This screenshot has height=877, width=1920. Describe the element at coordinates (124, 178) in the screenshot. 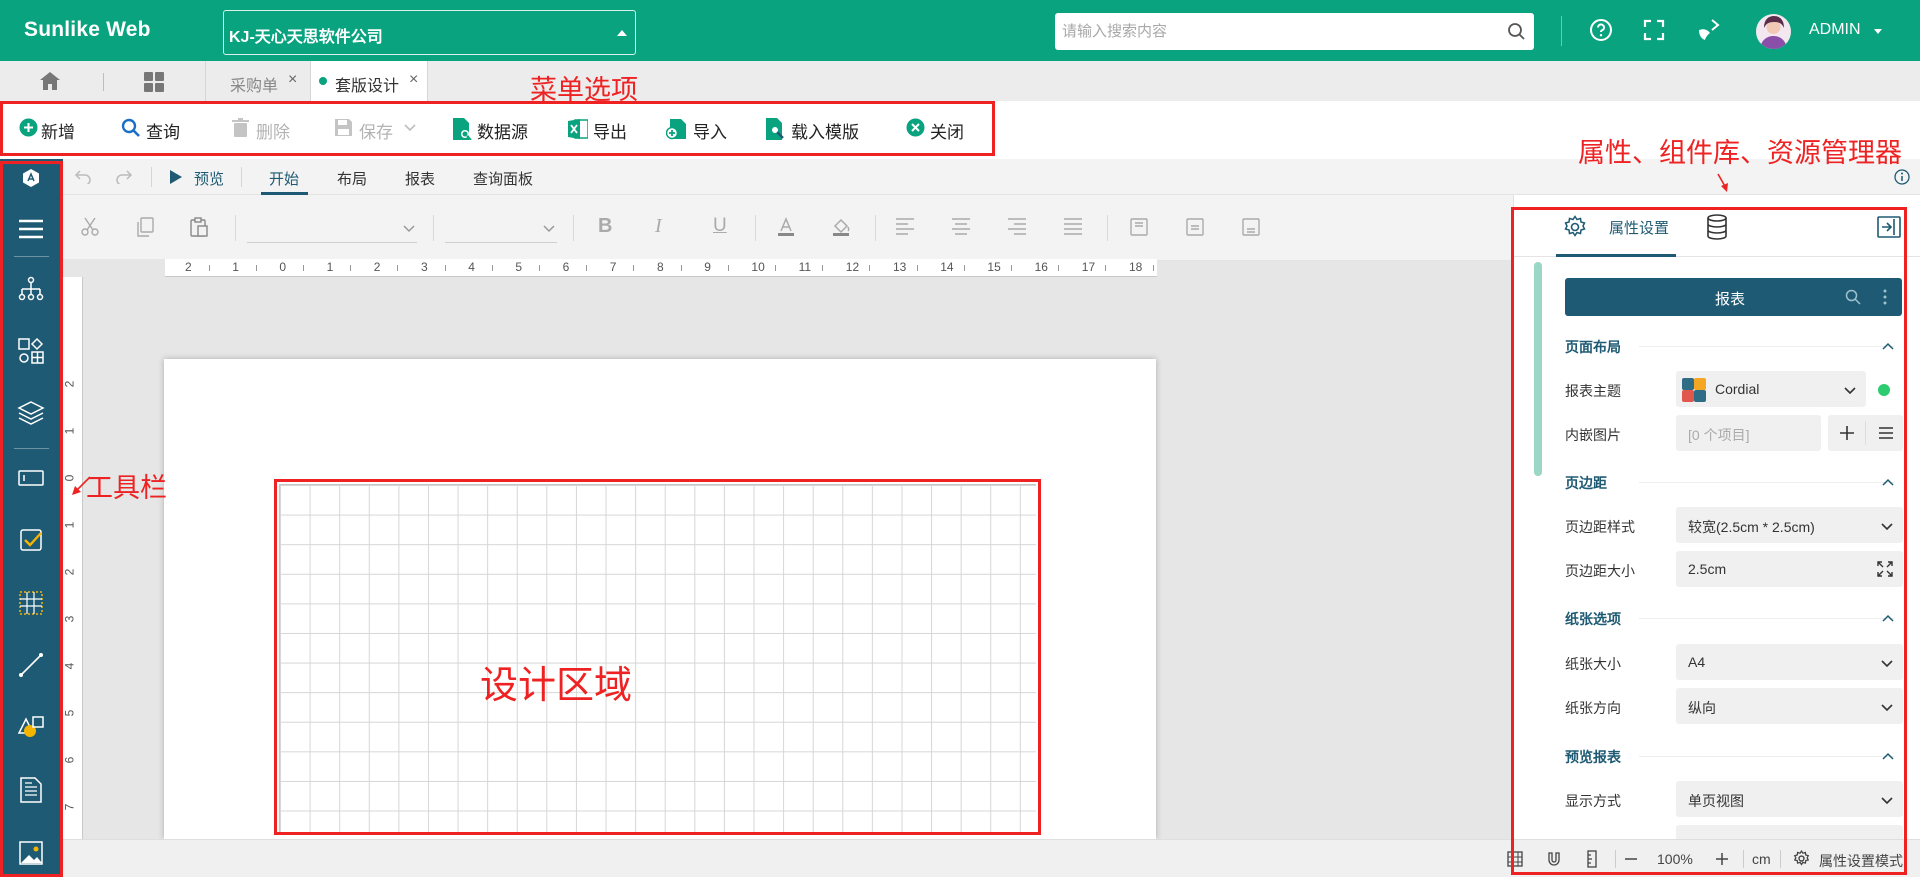

I see `redo-icon` at that location.